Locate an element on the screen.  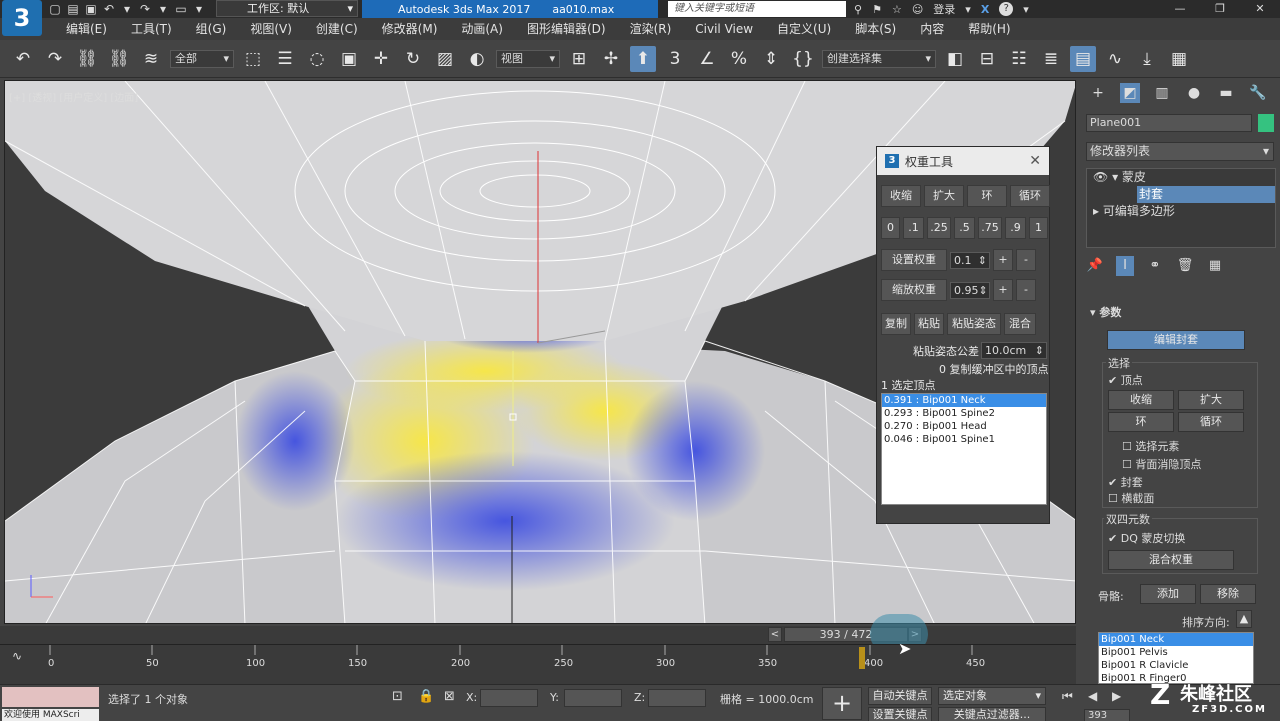
viewport-label: [+] [透视] [用户定义] [边面] is located at coordinates (73, 96).